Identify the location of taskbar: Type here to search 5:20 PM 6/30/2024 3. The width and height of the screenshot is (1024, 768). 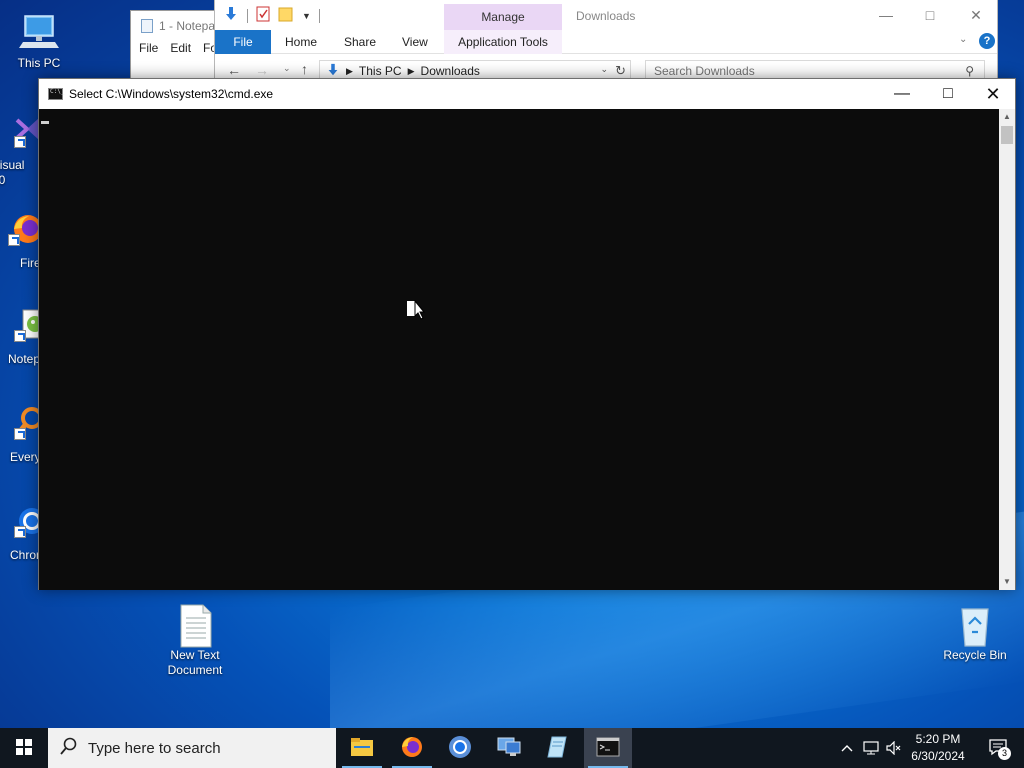
(512, 748).